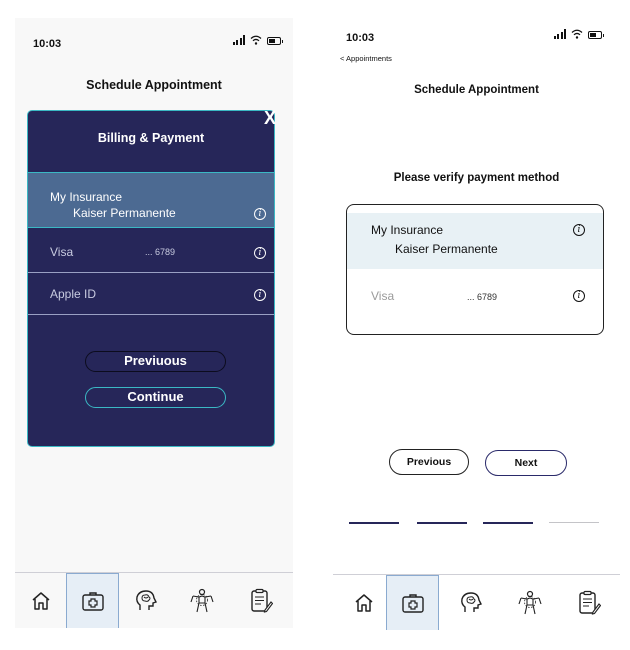  What do you see at coordinates (366, 58) in the screenshot?
I see `back-link: < Appointments` at bounding box center [366, 58].